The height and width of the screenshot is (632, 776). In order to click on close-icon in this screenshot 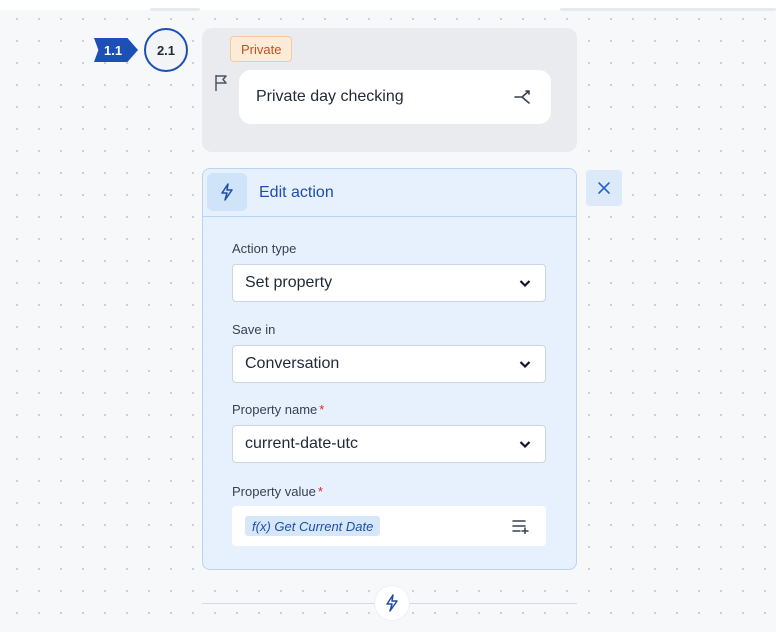, I will do `click(604, 188)`.